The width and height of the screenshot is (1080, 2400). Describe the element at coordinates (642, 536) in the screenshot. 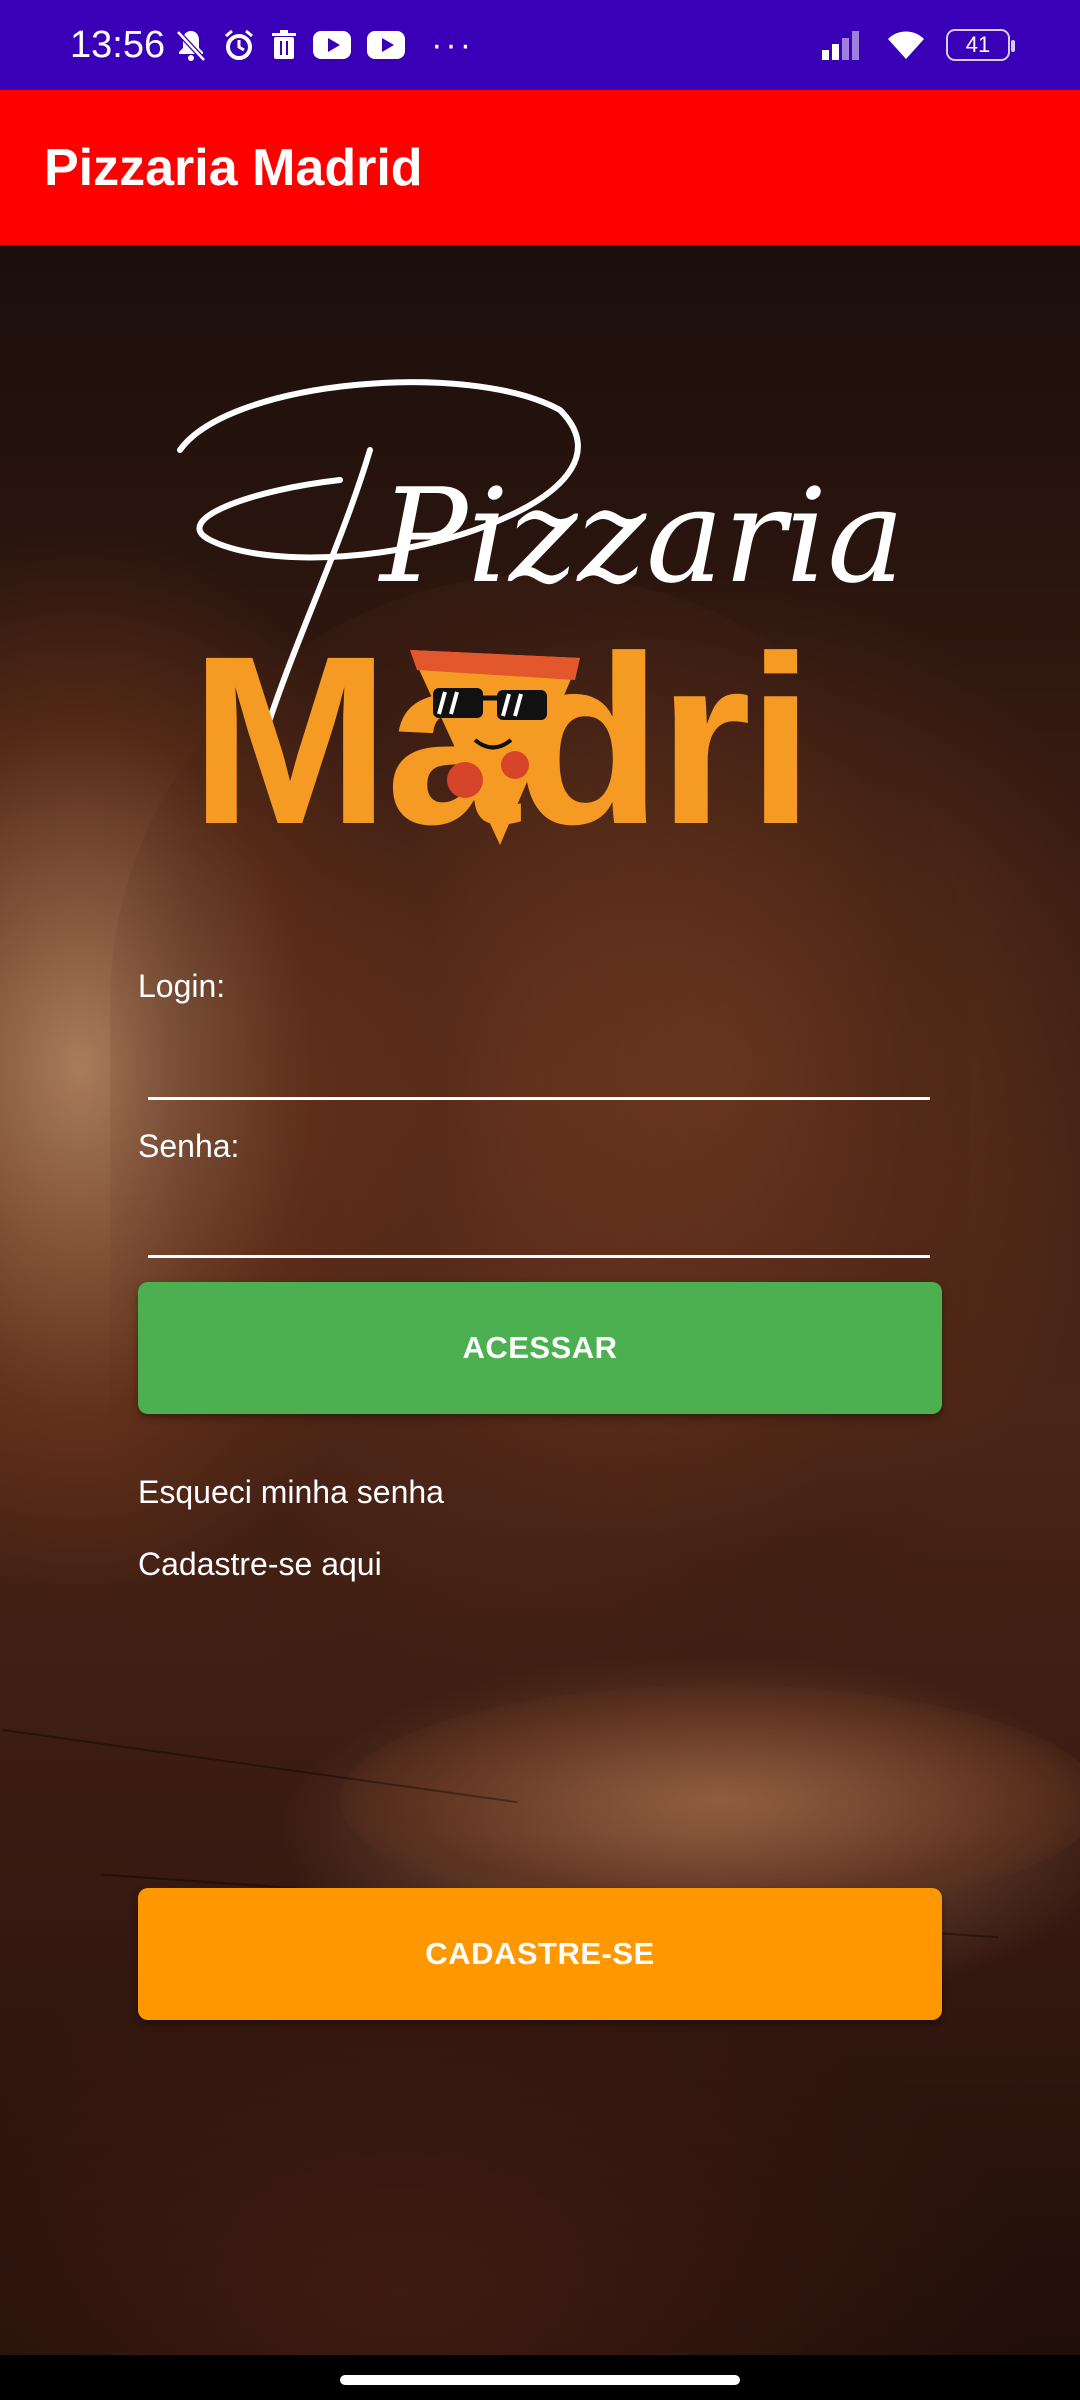

I see `logo-script-text: Pizzaria` at that location.